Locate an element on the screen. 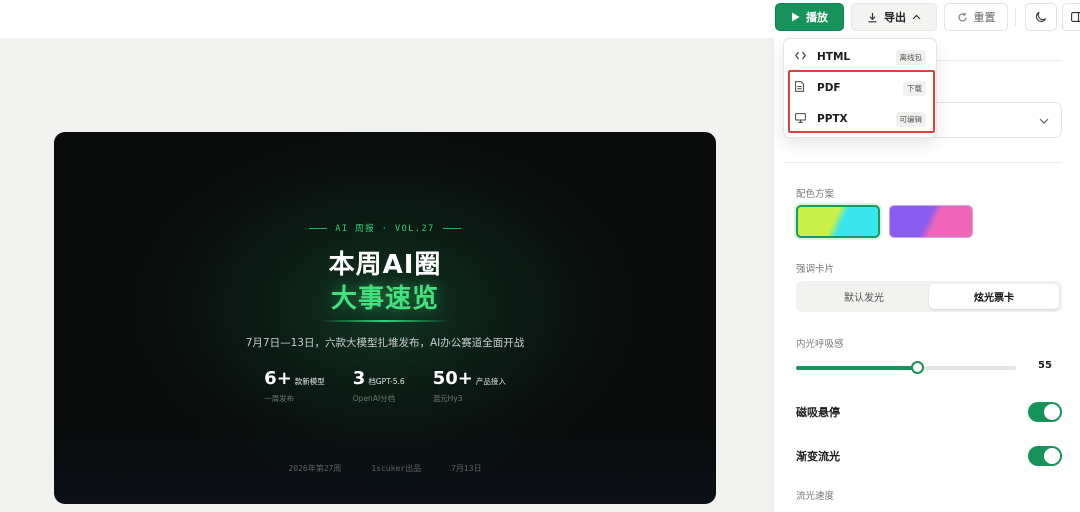  export-button: 导出 is located at coordinates (894, 17).